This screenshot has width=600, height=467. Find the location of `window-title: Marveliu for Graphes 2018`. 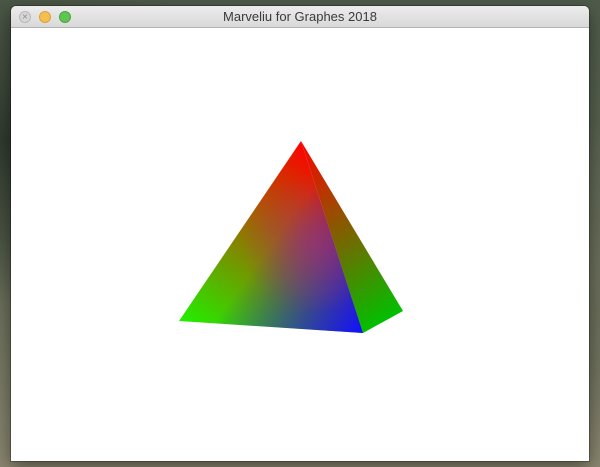

window-title: Marveliu for Graphes 2018 is located at coordinates (300, 16).